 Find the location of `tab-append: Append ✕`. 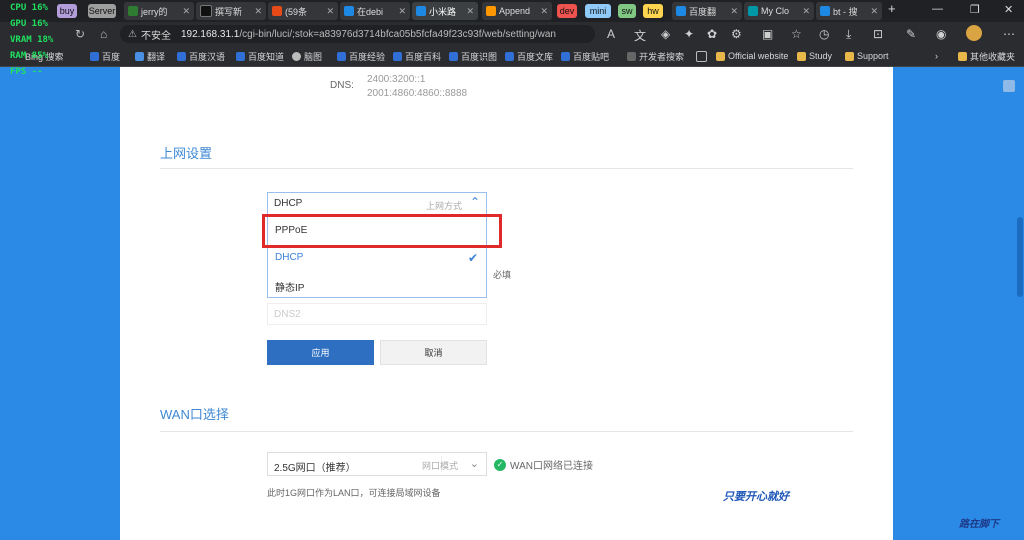

tab-append: Append ✕ is located at coordinates (517, 11).